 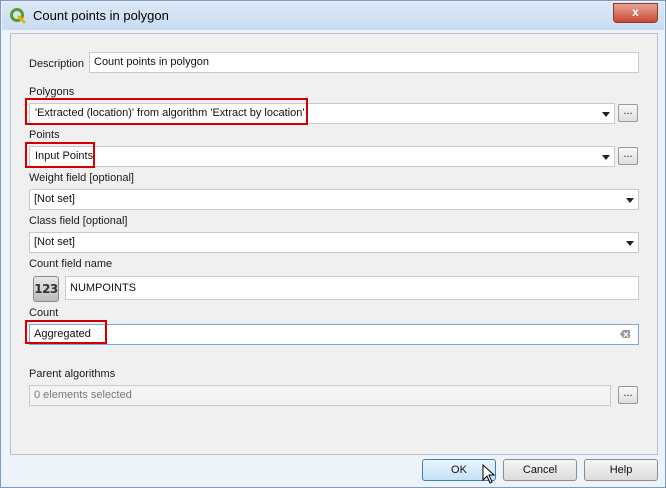 What do you see at coordinates (364, 62) in the screenshot?
I see `description-input: Count points in polygon` at bounding box center [364, 62].